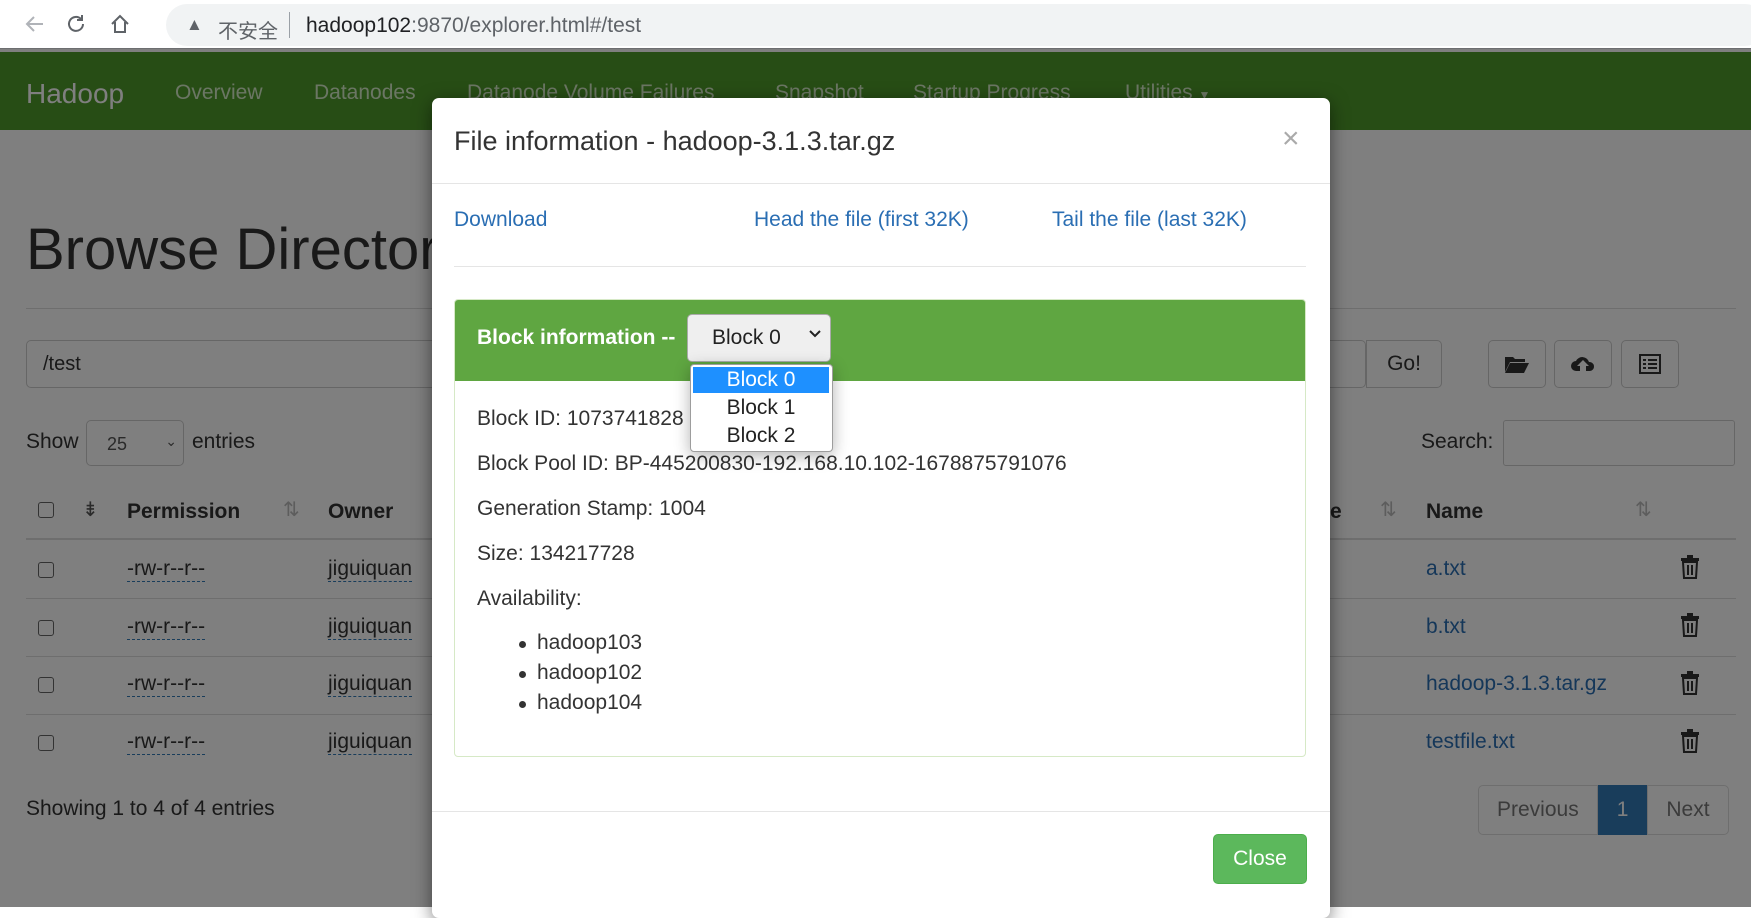 This screenshot has width=1751, height=918. I want to click on modal-header-divider, so click(881, 183).